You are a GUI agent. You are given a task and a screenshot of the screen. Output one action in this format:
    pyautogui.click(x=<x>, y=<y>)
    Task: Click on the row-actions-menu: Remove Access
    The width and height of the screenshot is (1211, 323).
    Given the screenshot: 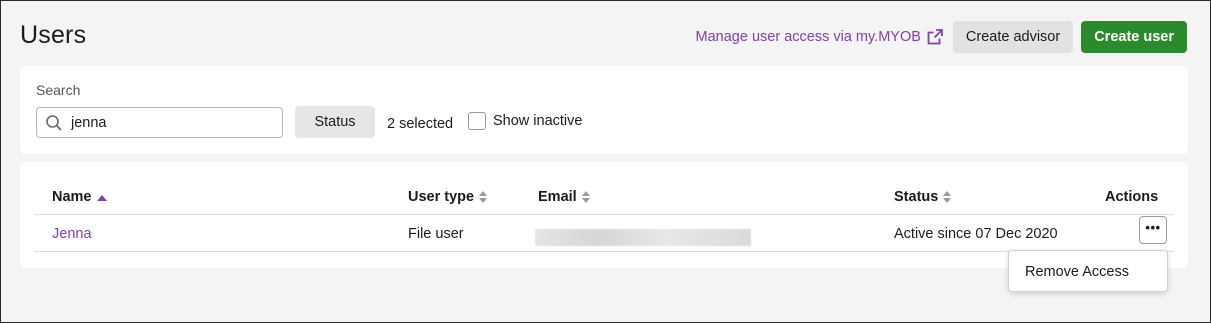 What is the action you would take?
    pyautogui.click(x=1088, y=271)
    